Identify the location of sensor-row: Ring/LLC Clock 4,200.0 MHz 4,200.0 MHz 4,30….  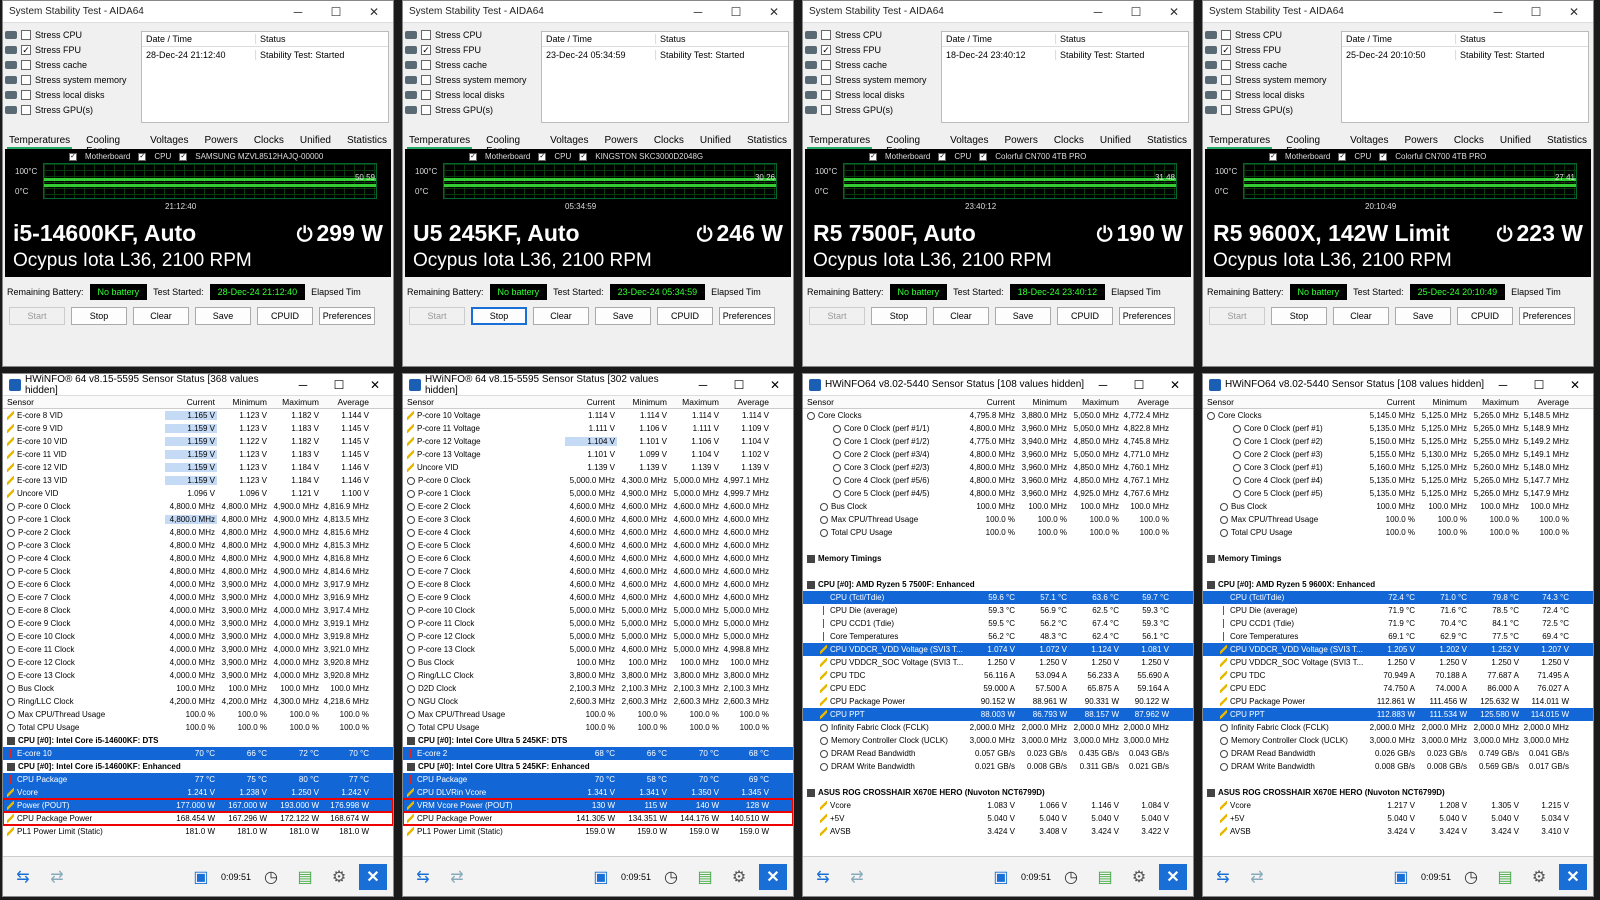
(198, 701).